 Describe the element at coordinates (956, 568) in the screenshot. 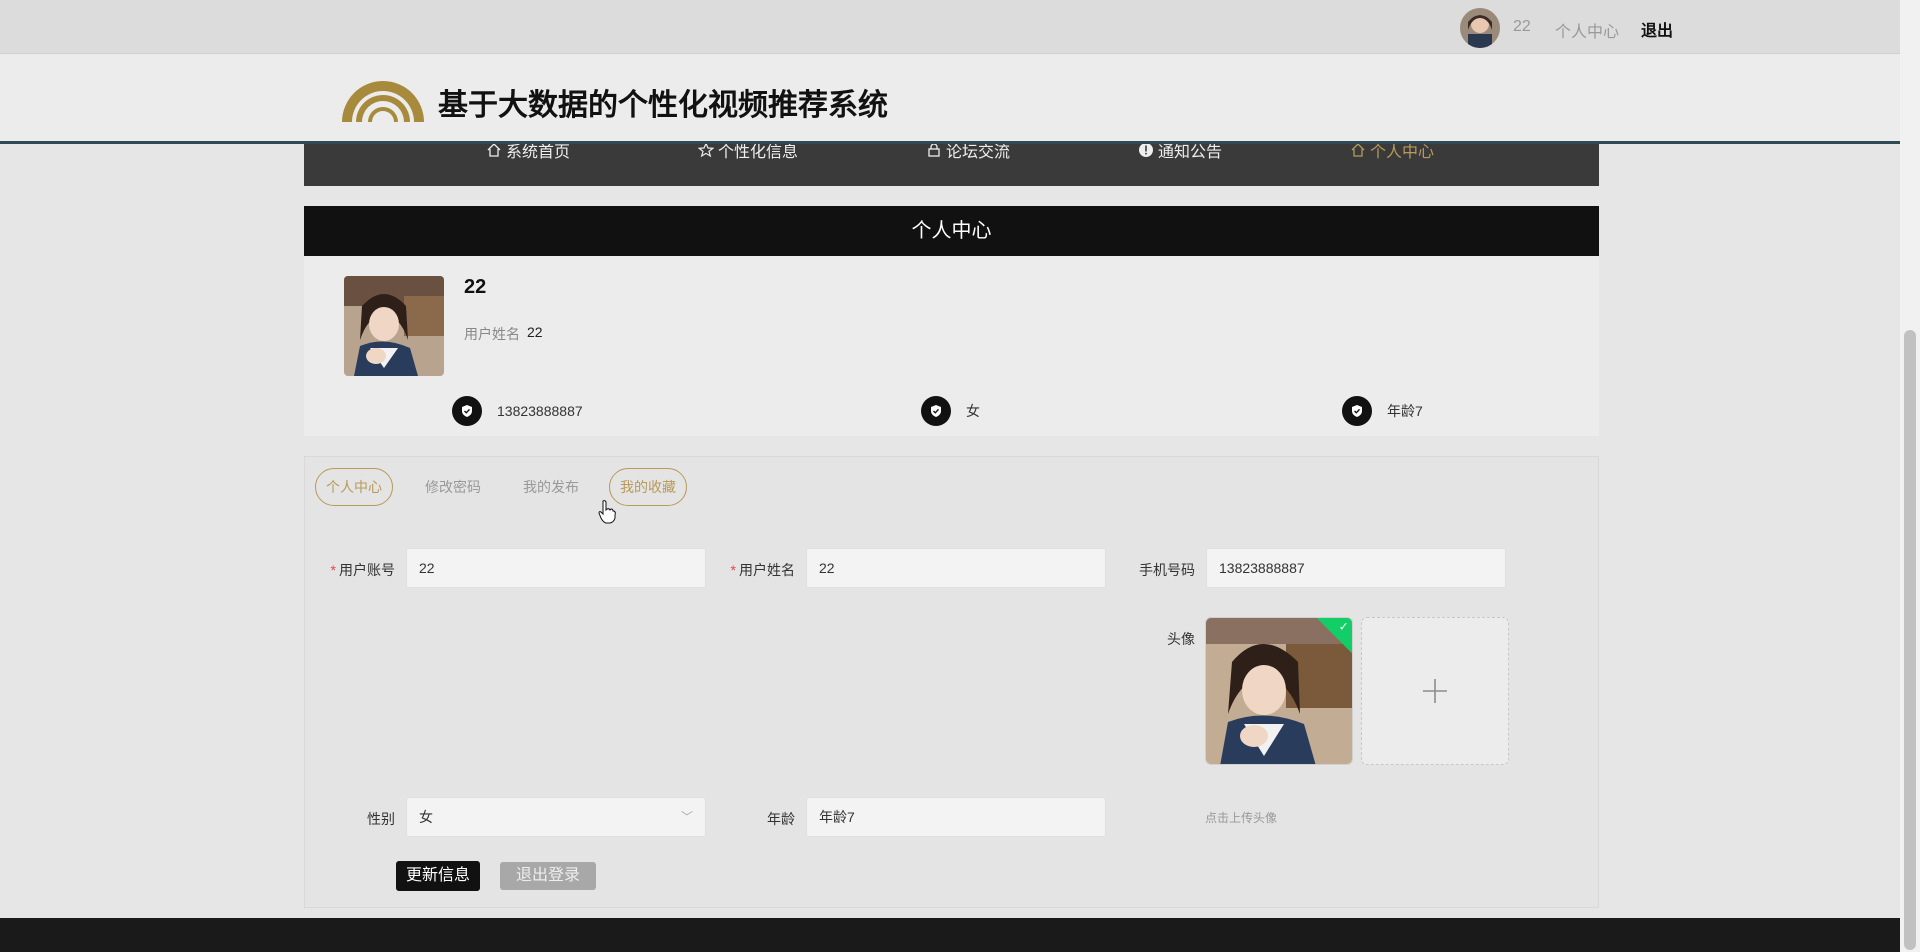

I see `name-input: 22` at that location.